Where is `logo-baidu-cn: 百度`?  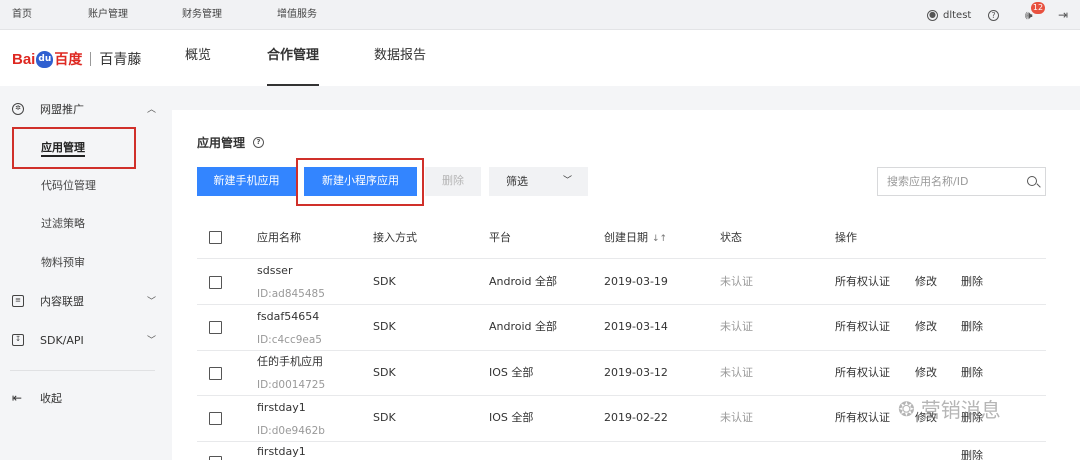 logo-baidu-cn: 百度 is located at coordinates (68, 60).